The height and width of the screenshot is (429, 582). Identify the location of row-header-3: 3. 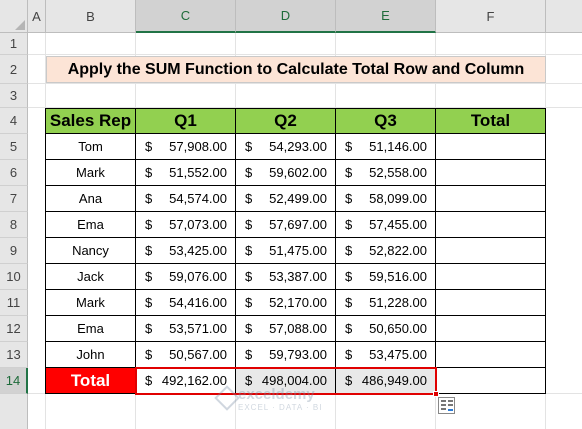
(14, 96).